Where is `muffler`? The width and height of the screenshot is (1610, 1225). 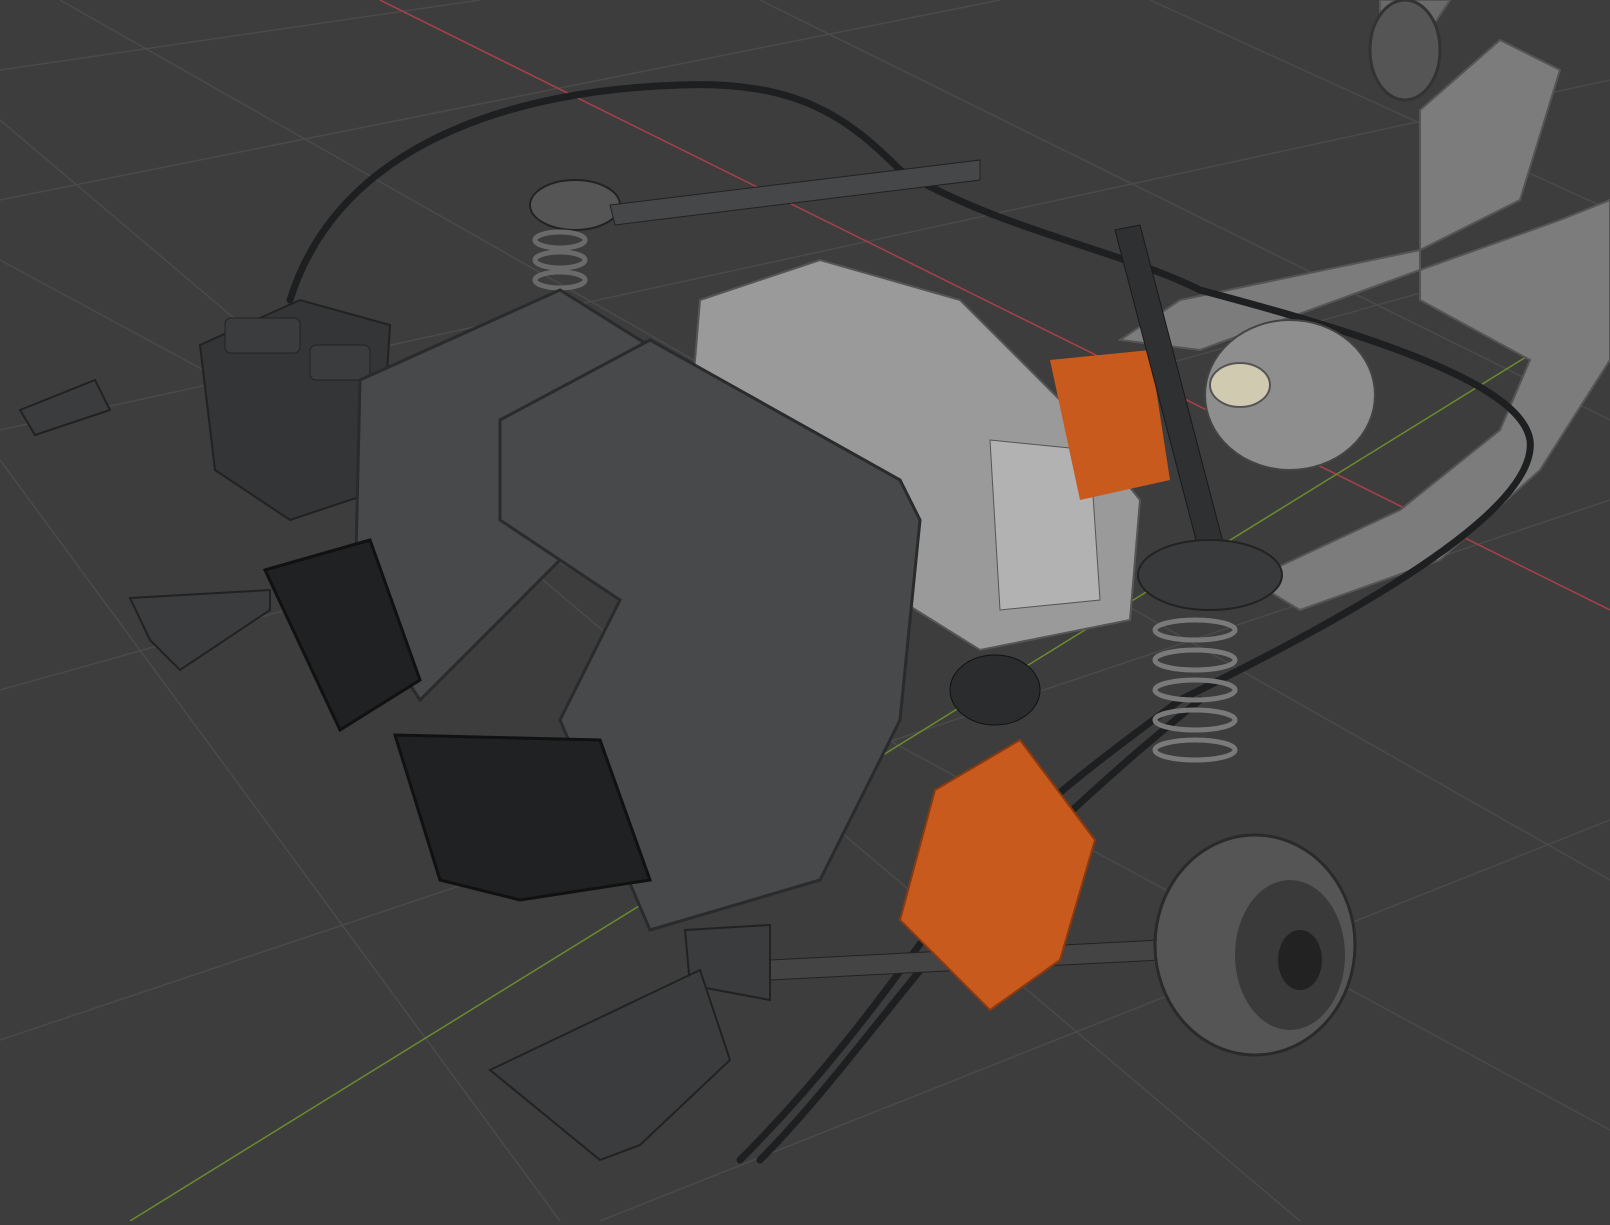 muffler is located at coordinates (1290, 395).